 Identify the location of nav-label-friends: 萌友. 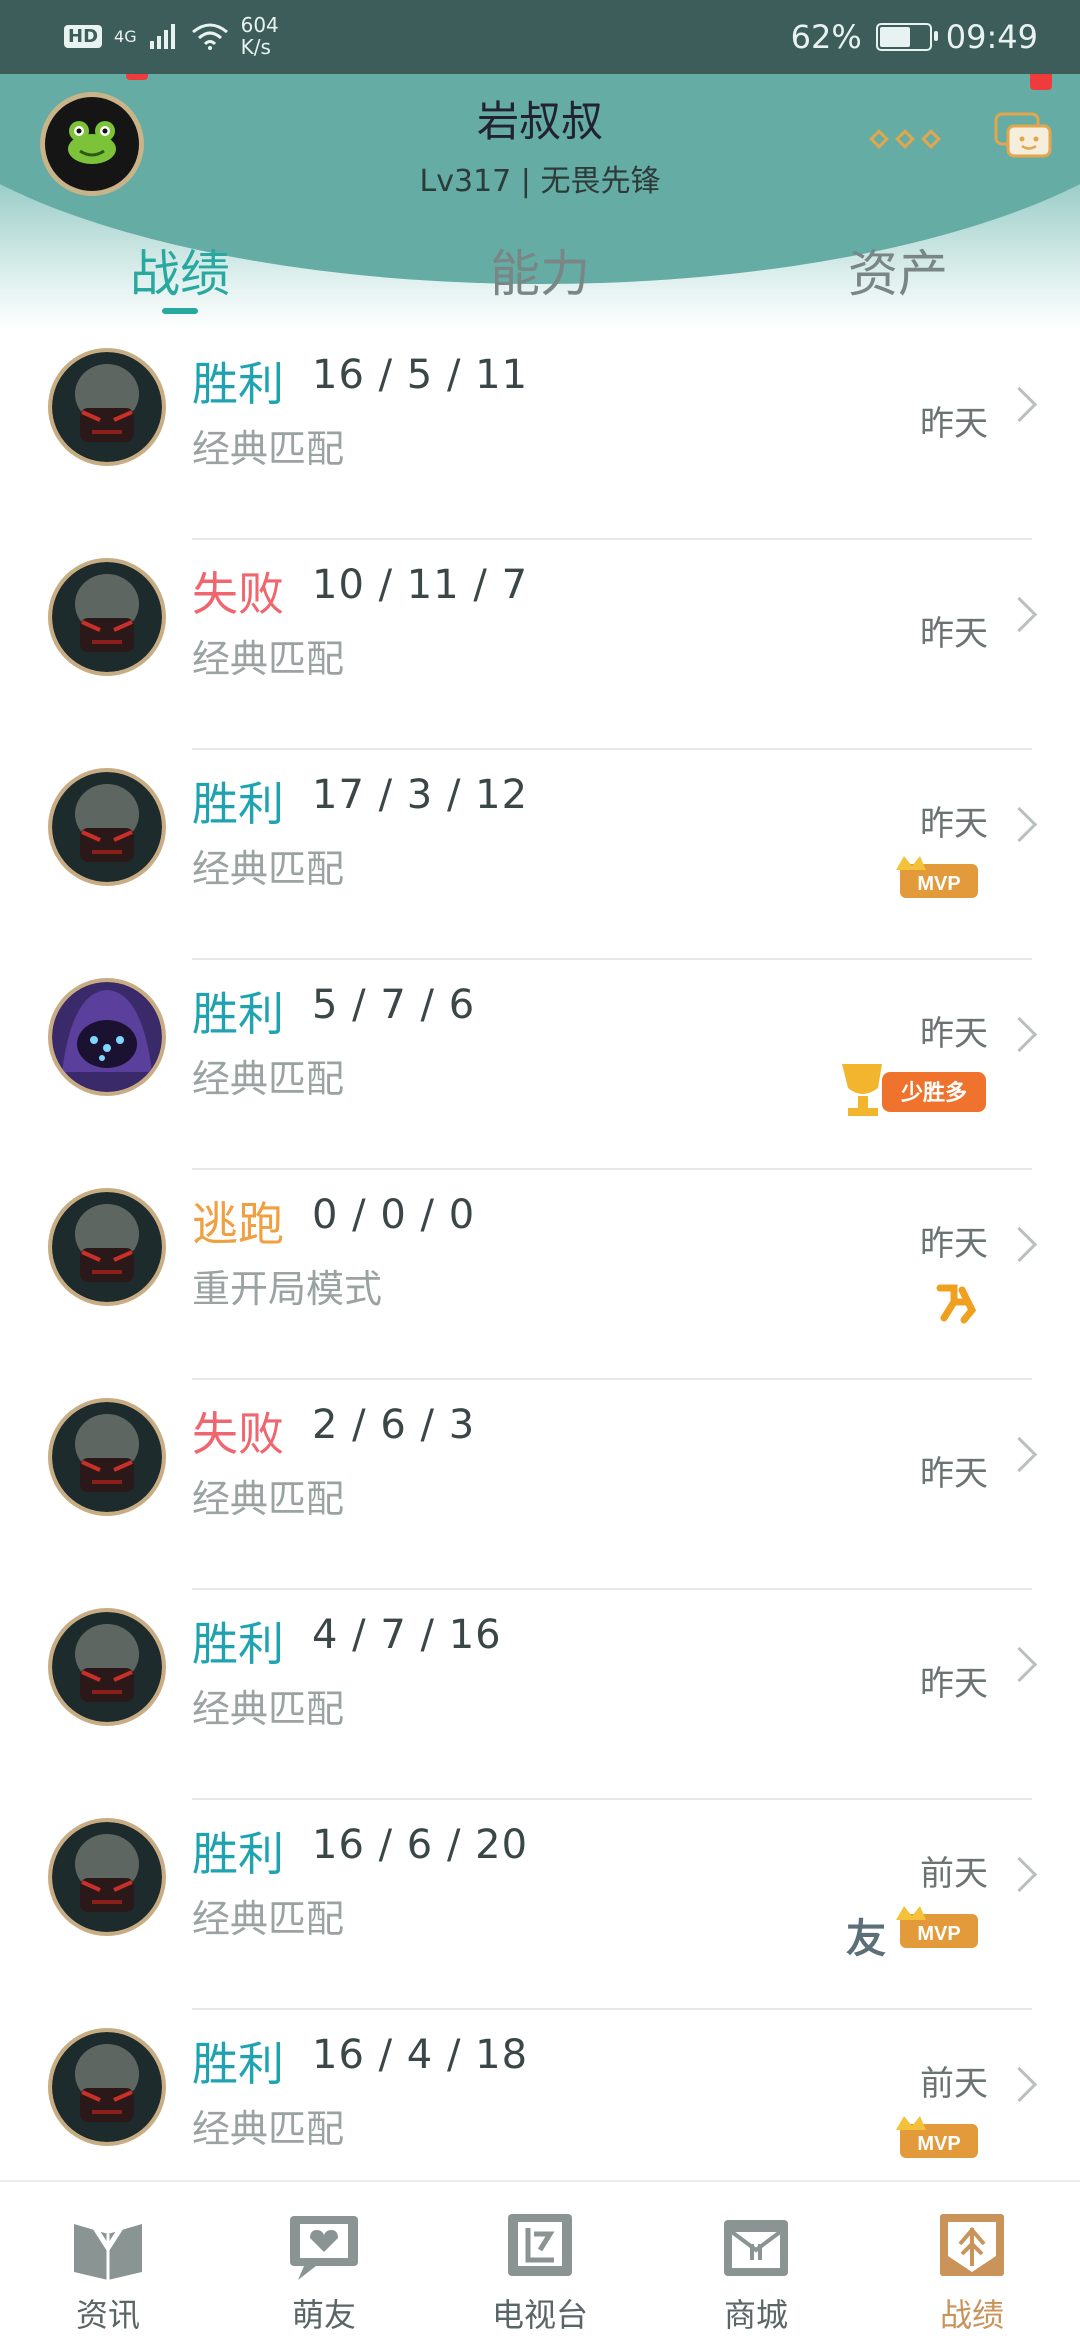
(323, 2315).